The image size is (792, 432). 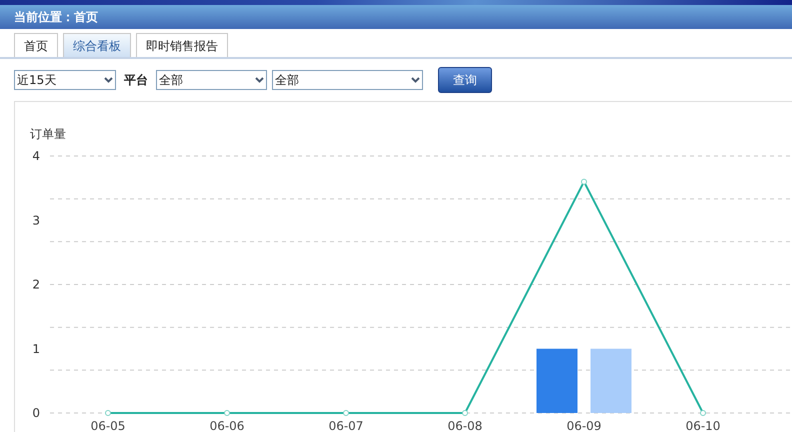 I want to click on y-tick-label: 2, so click(x=36, y=285).